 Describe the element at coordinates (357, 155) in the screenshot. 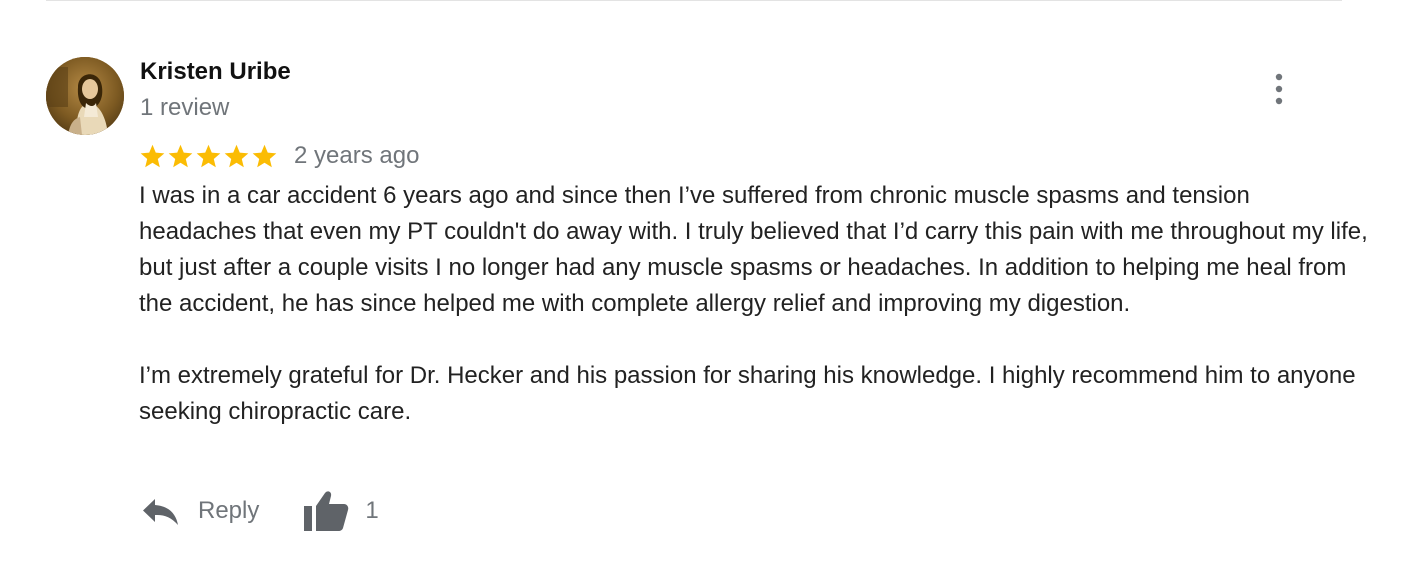

I see `review-time: 2 years ago` at that location.